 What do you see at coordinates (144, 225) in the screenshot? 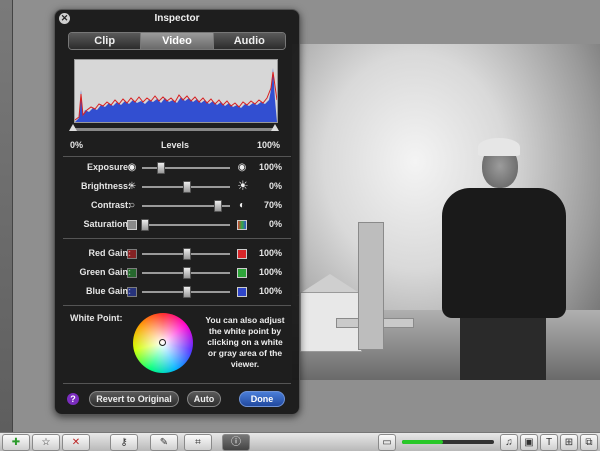
I see `saturation-slider-thumb` at bounding box center [144, 225].